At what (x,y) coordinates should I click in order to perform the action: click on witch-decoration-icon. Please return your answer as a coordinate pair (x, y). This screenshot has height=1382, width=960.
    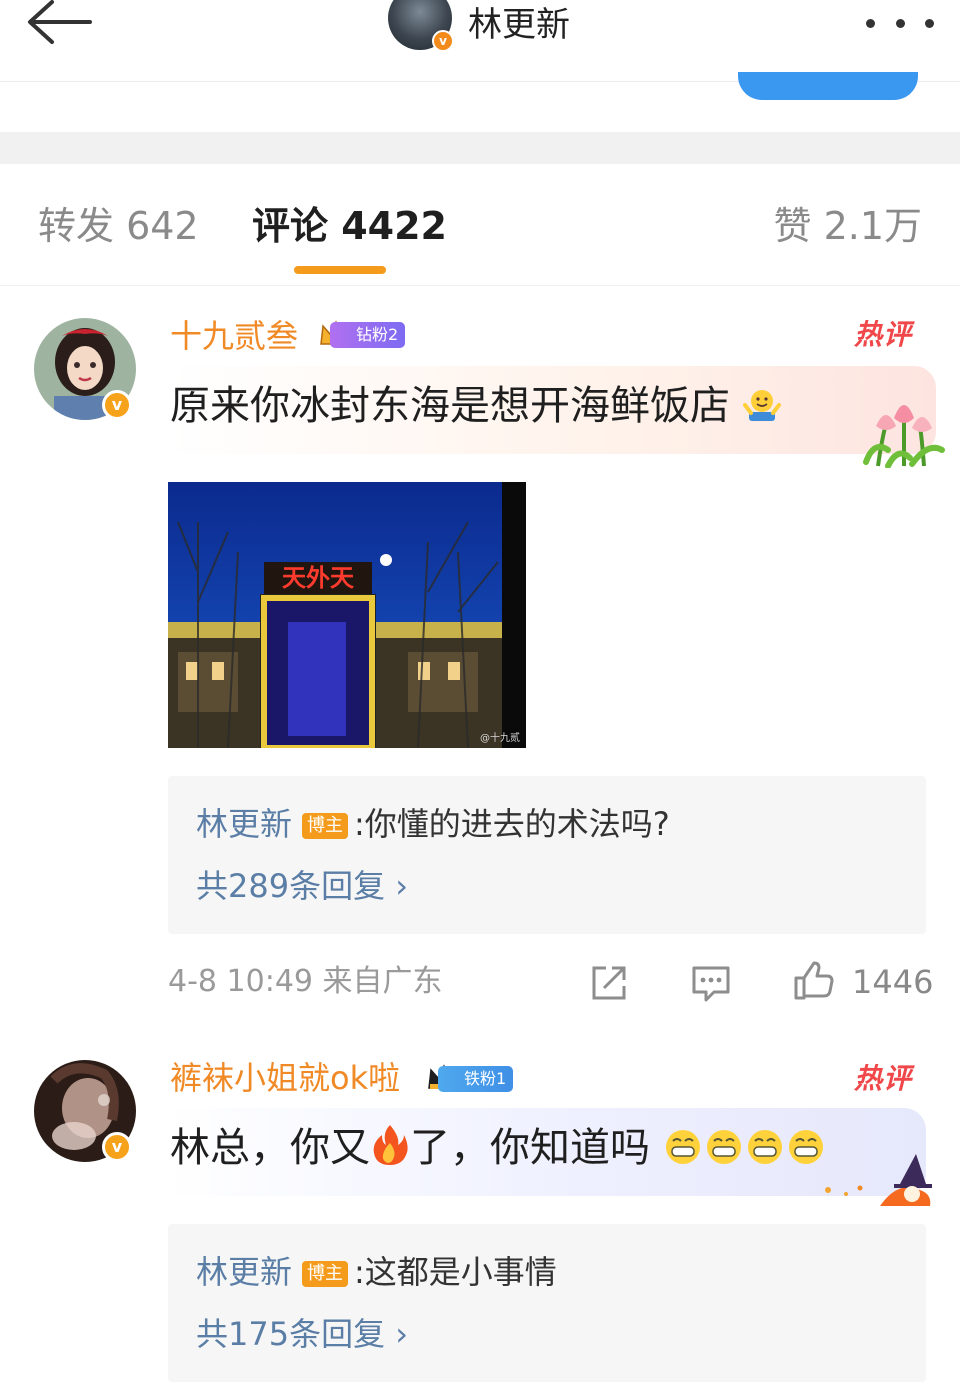
    Looking at the image, I should click on (882, 1182).